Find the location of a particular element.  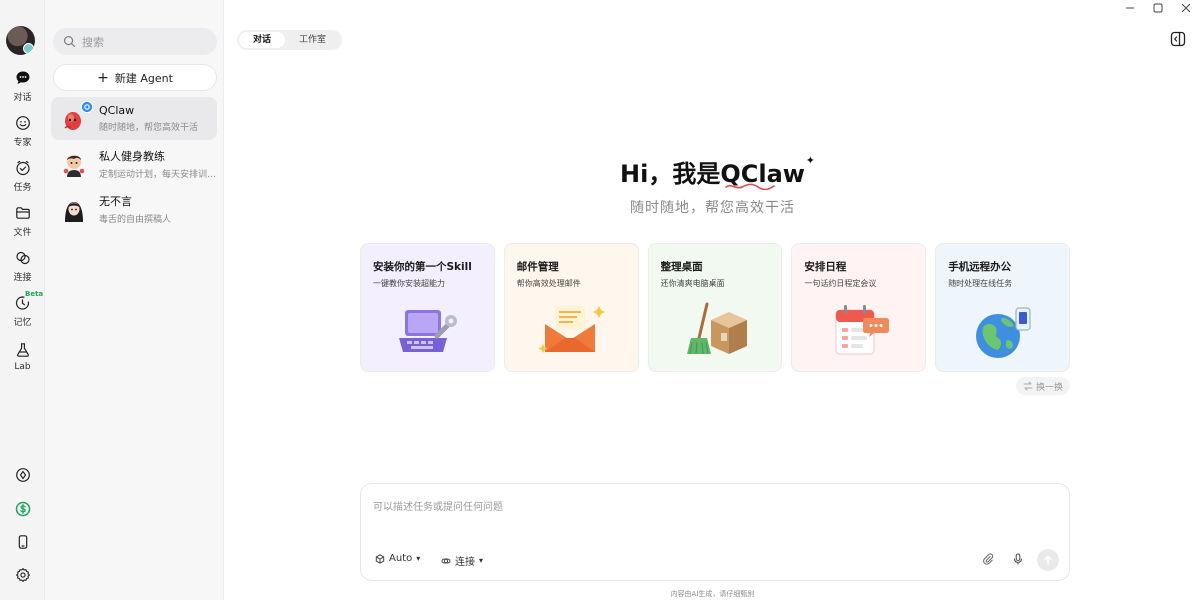

nav-rail: 对话 专家 任务 文件 连接 Beta 记忆 Lab is located at coordinates (22, 300).